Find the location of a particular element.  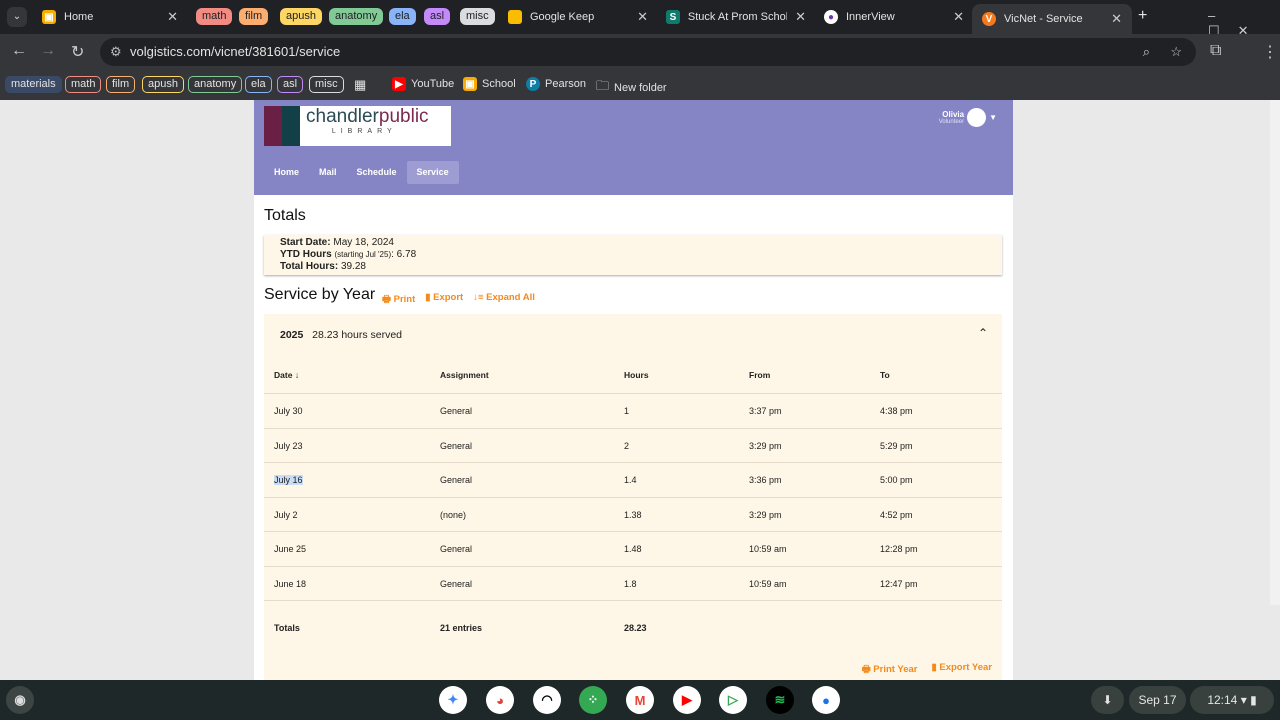

bookmark-school: ▣ School is located at coordinates (489, 84).